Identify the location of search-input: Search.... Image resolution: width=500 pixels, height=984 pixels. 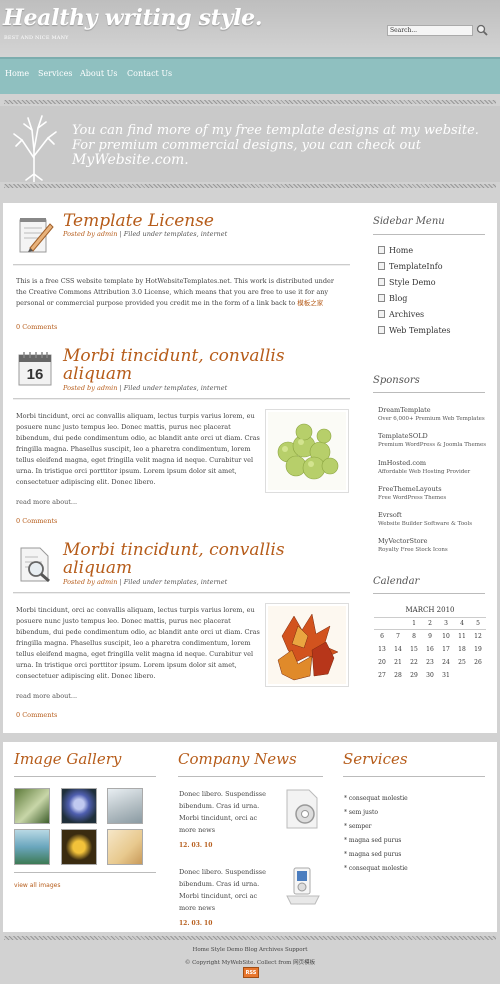
(430, 30).